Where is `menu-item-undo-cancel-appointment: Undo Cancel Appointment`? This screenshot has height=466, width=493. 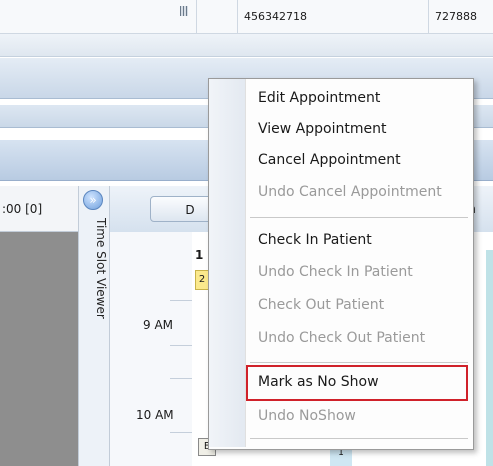
menu-item-undo-cancel-appointment: Undo Cancel Appointment is located at coordinates (350, 192).